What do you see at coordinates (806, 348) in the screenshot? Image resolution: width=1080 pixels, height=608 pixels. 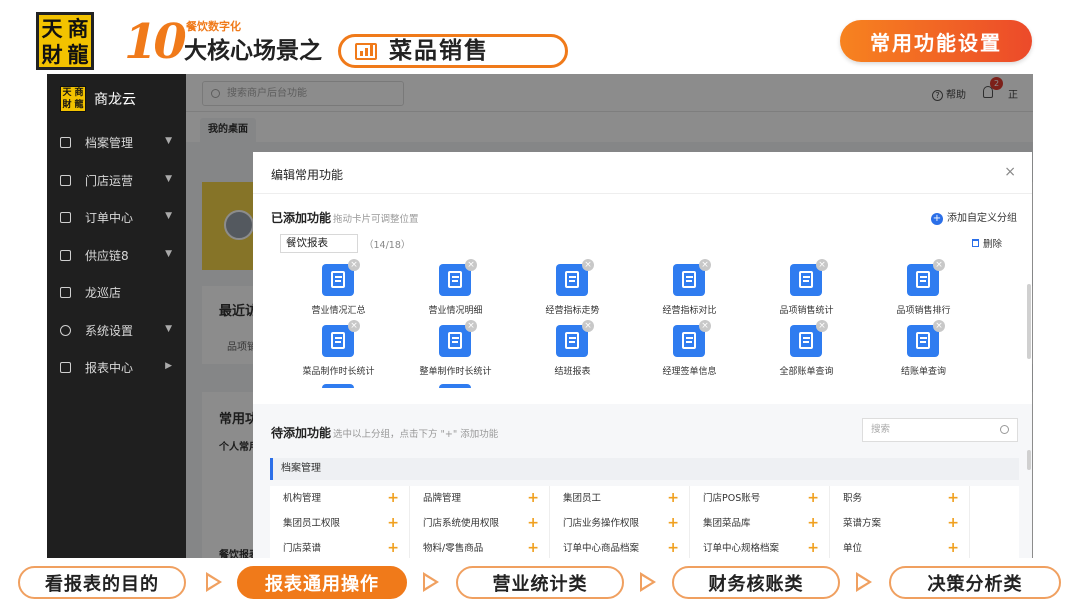 I see `function-card: × 全部账单查询` at bounding box center [806, 348].